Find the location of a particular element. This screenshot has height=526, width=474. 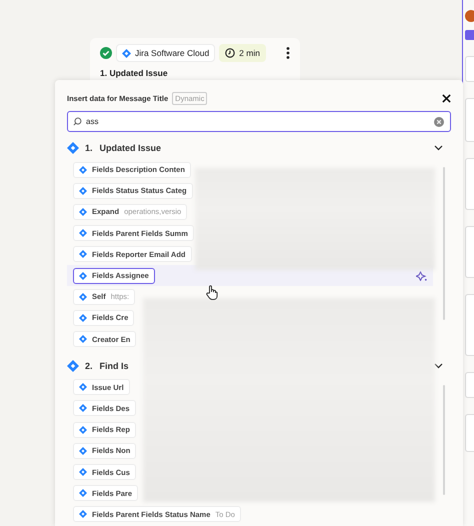

action-button is located at coordinates (469, 35).